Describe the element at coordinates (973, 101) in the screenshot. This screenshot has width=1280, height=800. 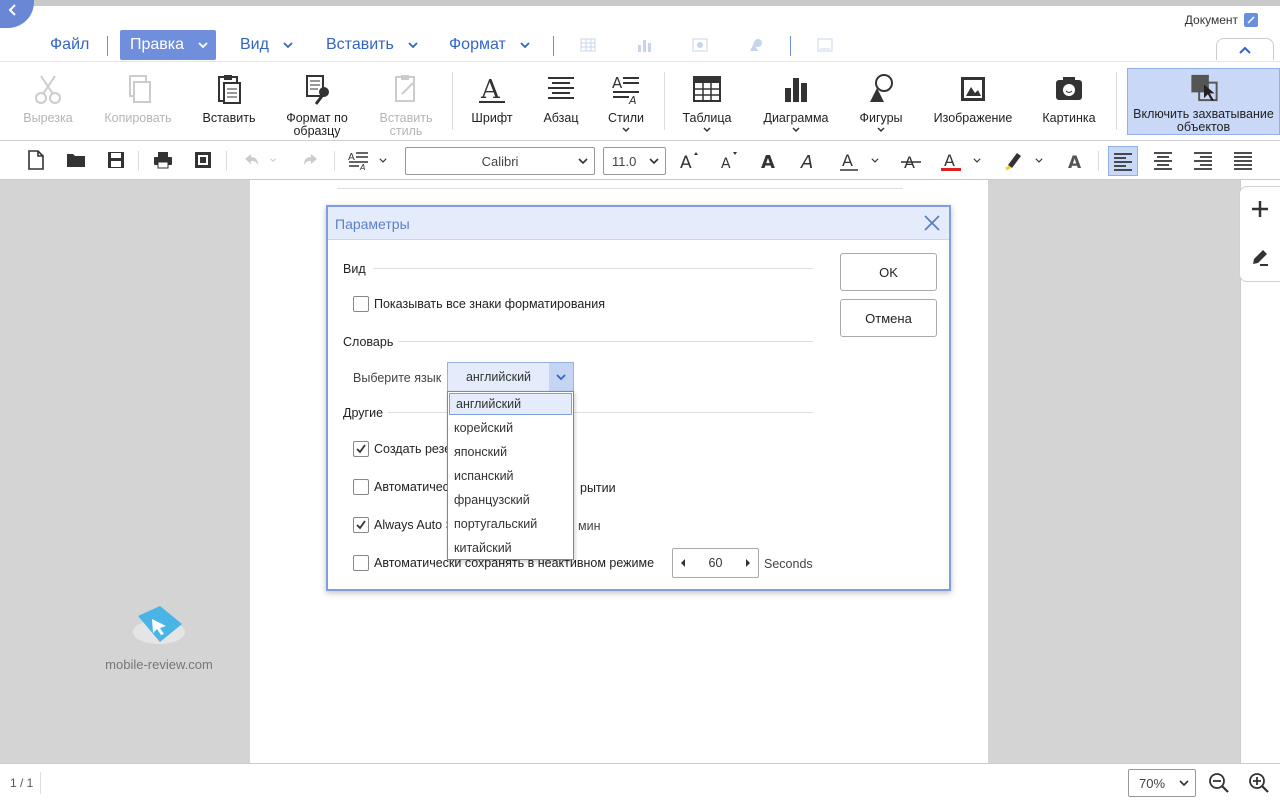
I see `image-button: Изображение` at that location.